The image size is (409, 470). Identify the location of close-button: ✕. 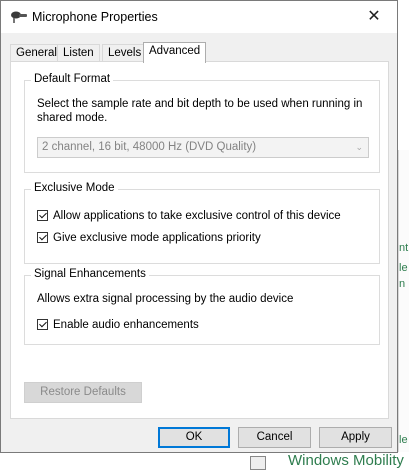
(374, 17).